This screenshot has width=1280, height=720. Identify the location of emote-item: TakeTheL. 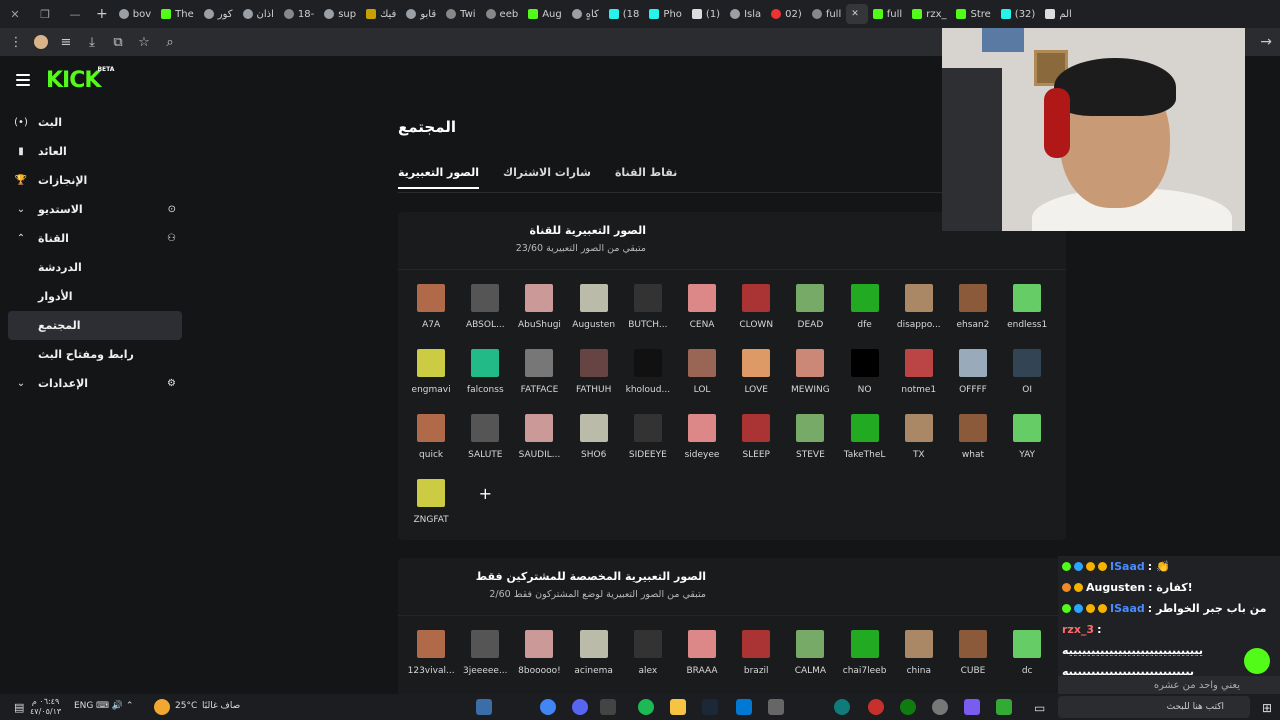
(865, 441).